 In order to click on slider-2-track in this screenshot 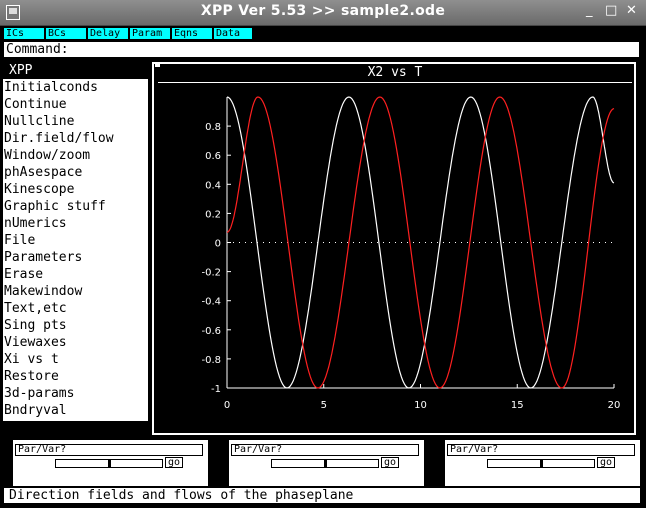, I will do `click(325, 463)`.